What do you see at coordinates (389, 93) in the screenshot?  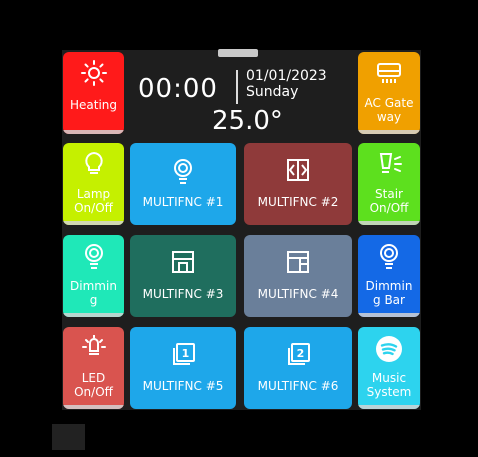 I see `ac-gateway-tile: AC Gate way` at bounding box center [389, 93].